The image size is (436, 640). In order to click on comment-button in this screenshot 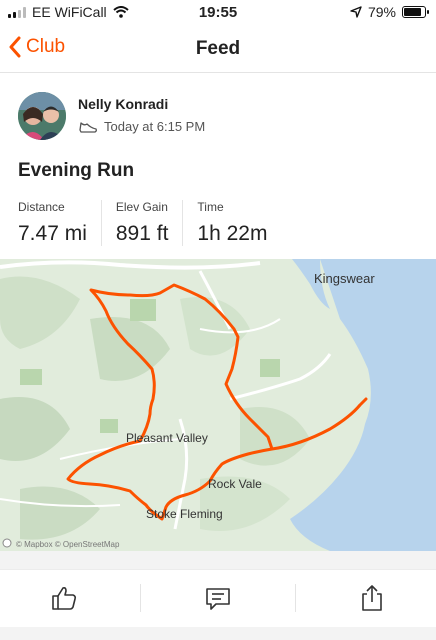, I will do `click(218, 598)`.